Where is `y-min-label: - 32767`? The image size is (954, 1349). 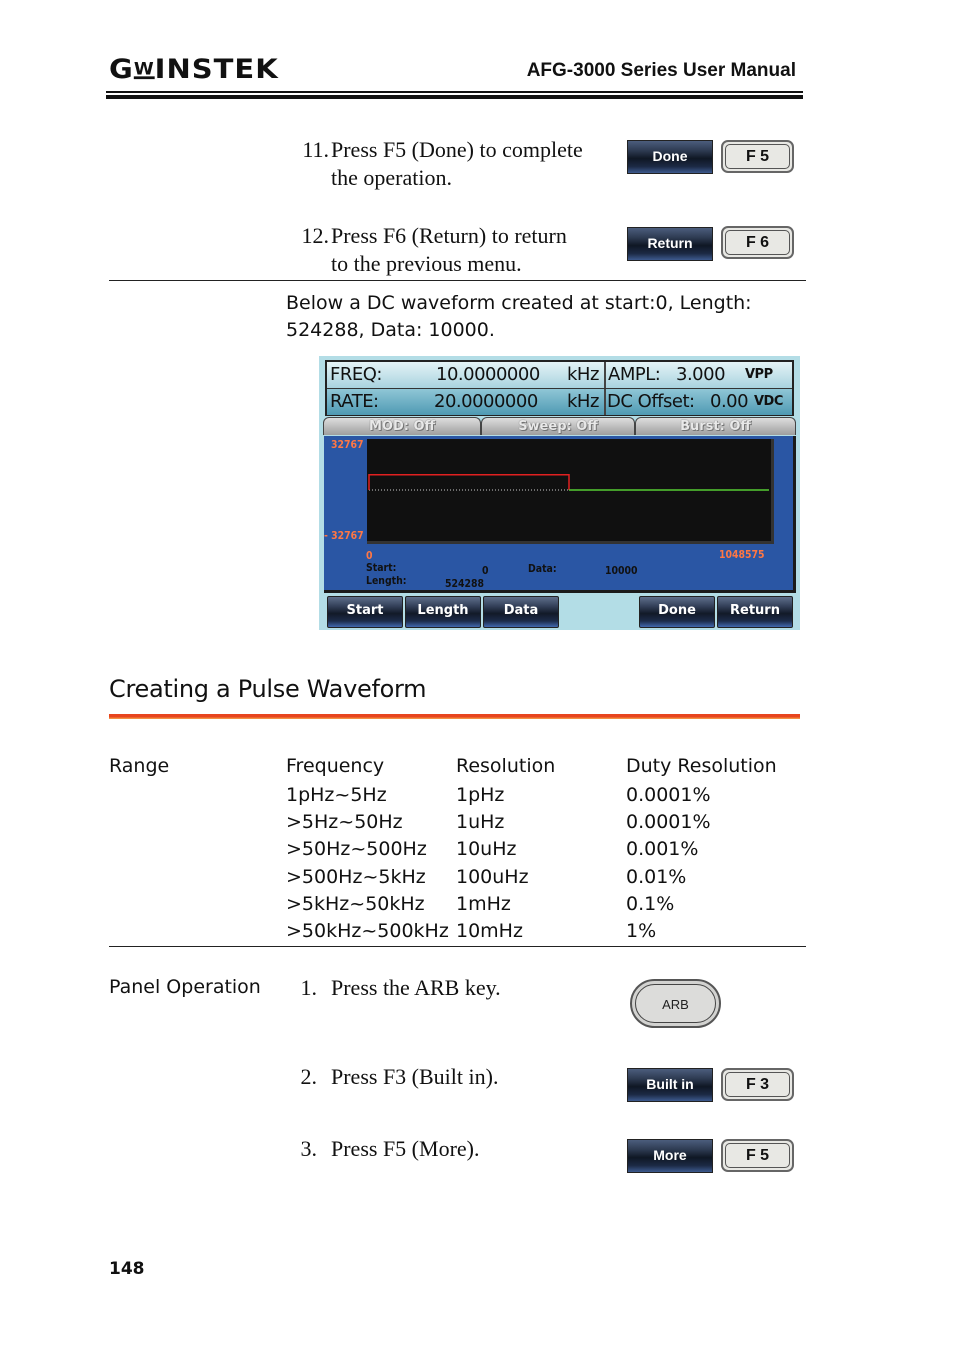 y-min-label: - 32767 is located at coordinates (344, 535).